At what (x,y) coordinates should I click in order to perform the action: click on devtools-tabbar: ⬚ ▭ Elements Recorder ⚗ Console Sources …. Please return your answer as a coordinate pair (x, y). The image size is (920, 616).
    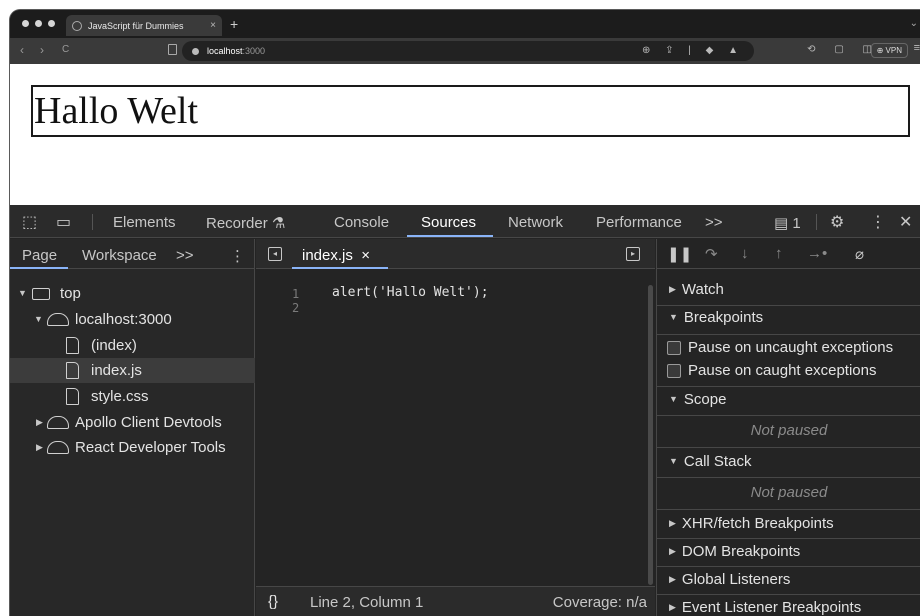
    Looking at the image, I should click on (465, 221).